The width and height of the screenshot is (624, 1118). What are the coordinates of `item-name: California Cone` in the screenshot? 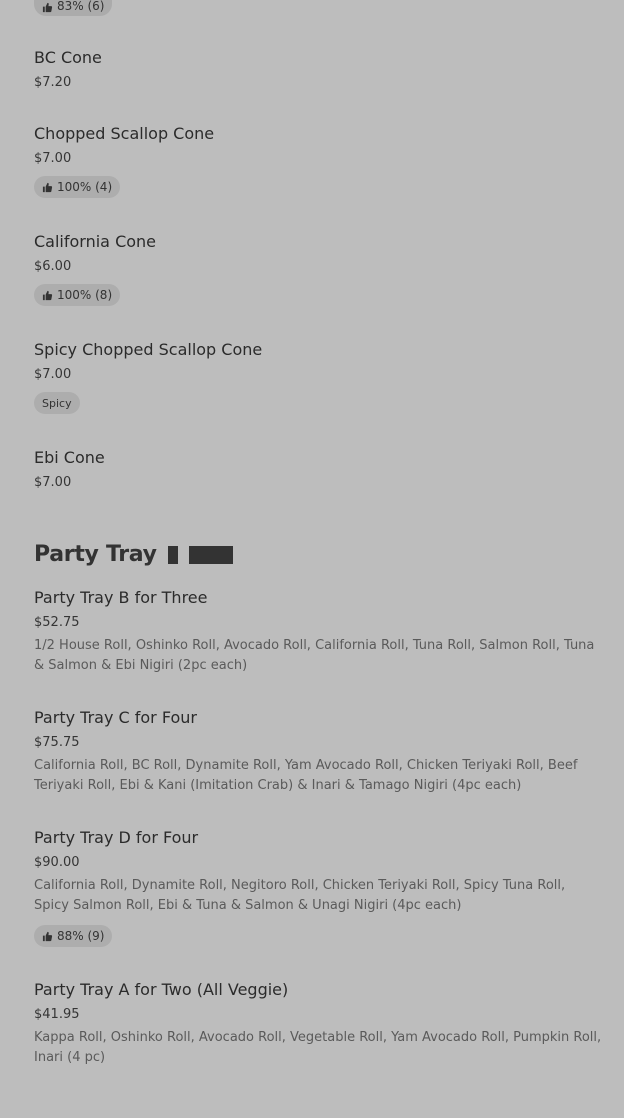 It's located at (95, 241).